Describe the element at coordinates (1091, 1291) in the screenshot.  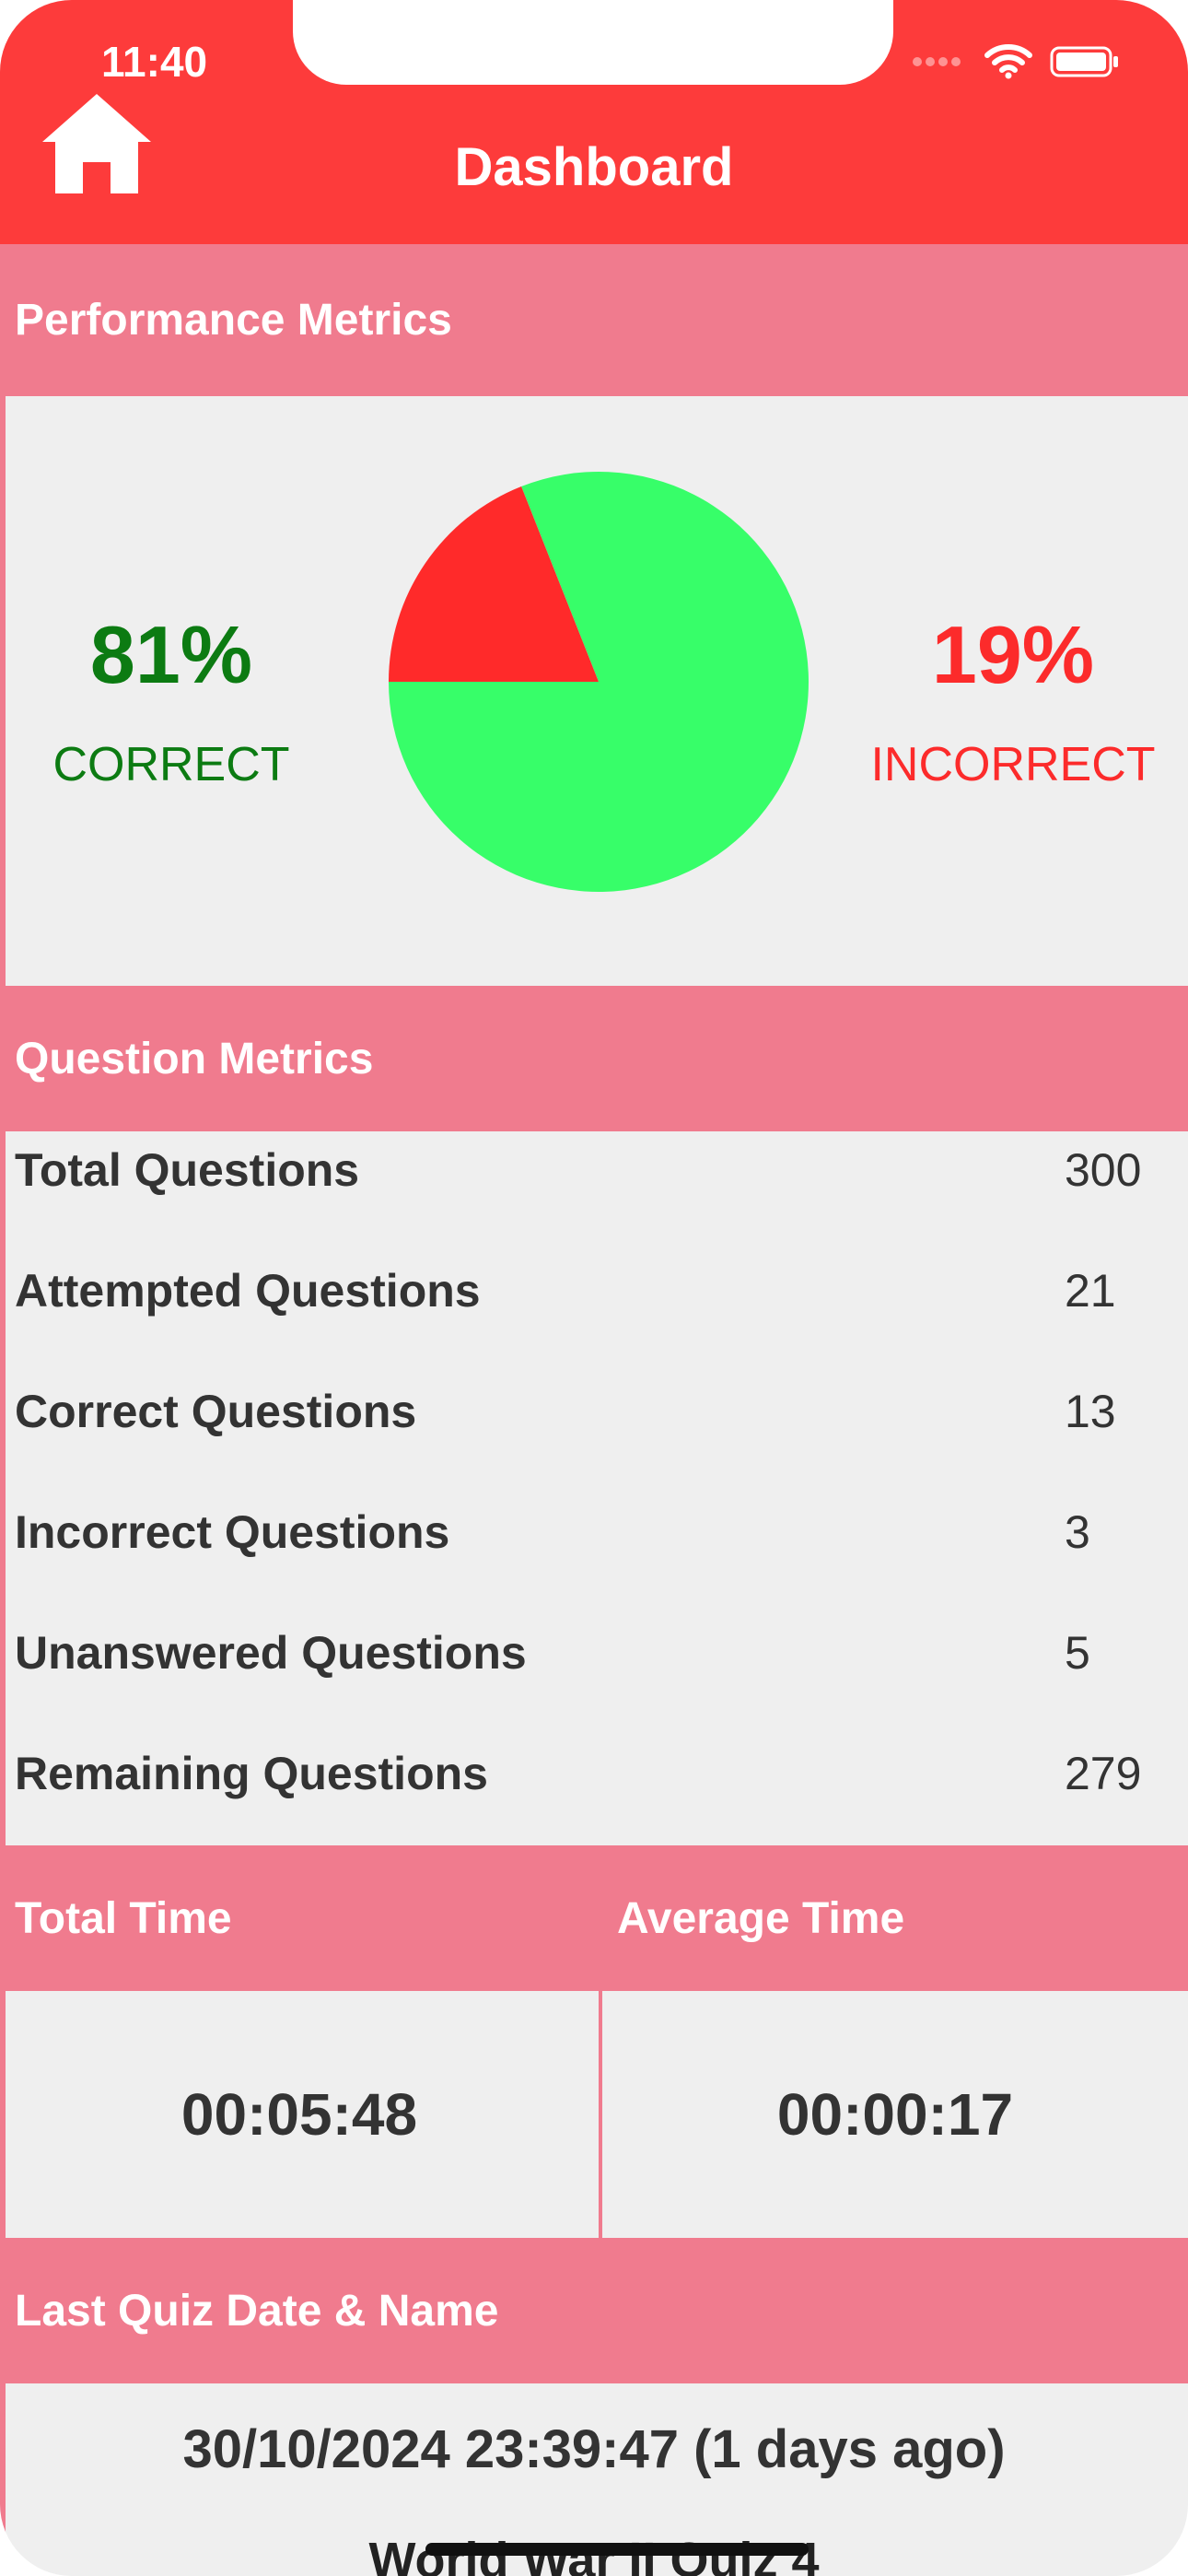
I see `metric-value: 21` at that location.